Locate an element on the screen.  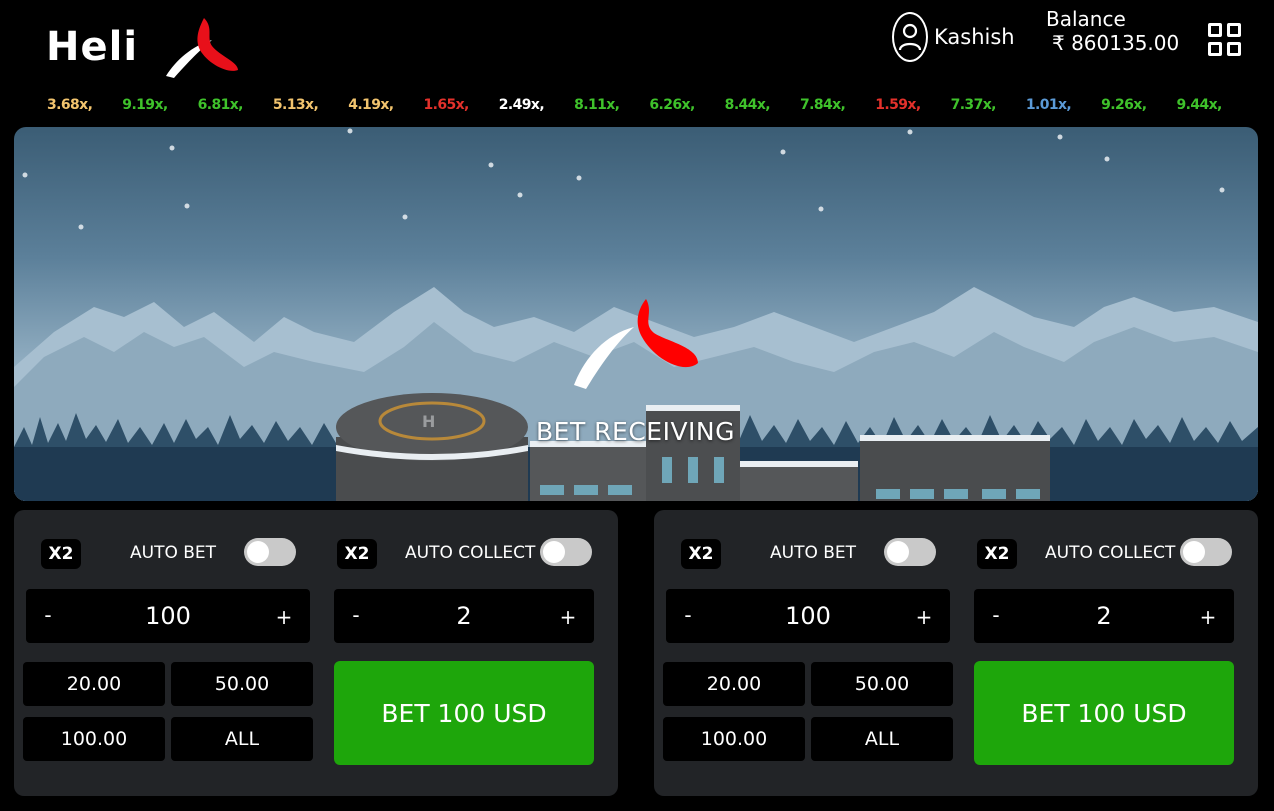
user-name: Kashish is located at coordinates (974, 37).